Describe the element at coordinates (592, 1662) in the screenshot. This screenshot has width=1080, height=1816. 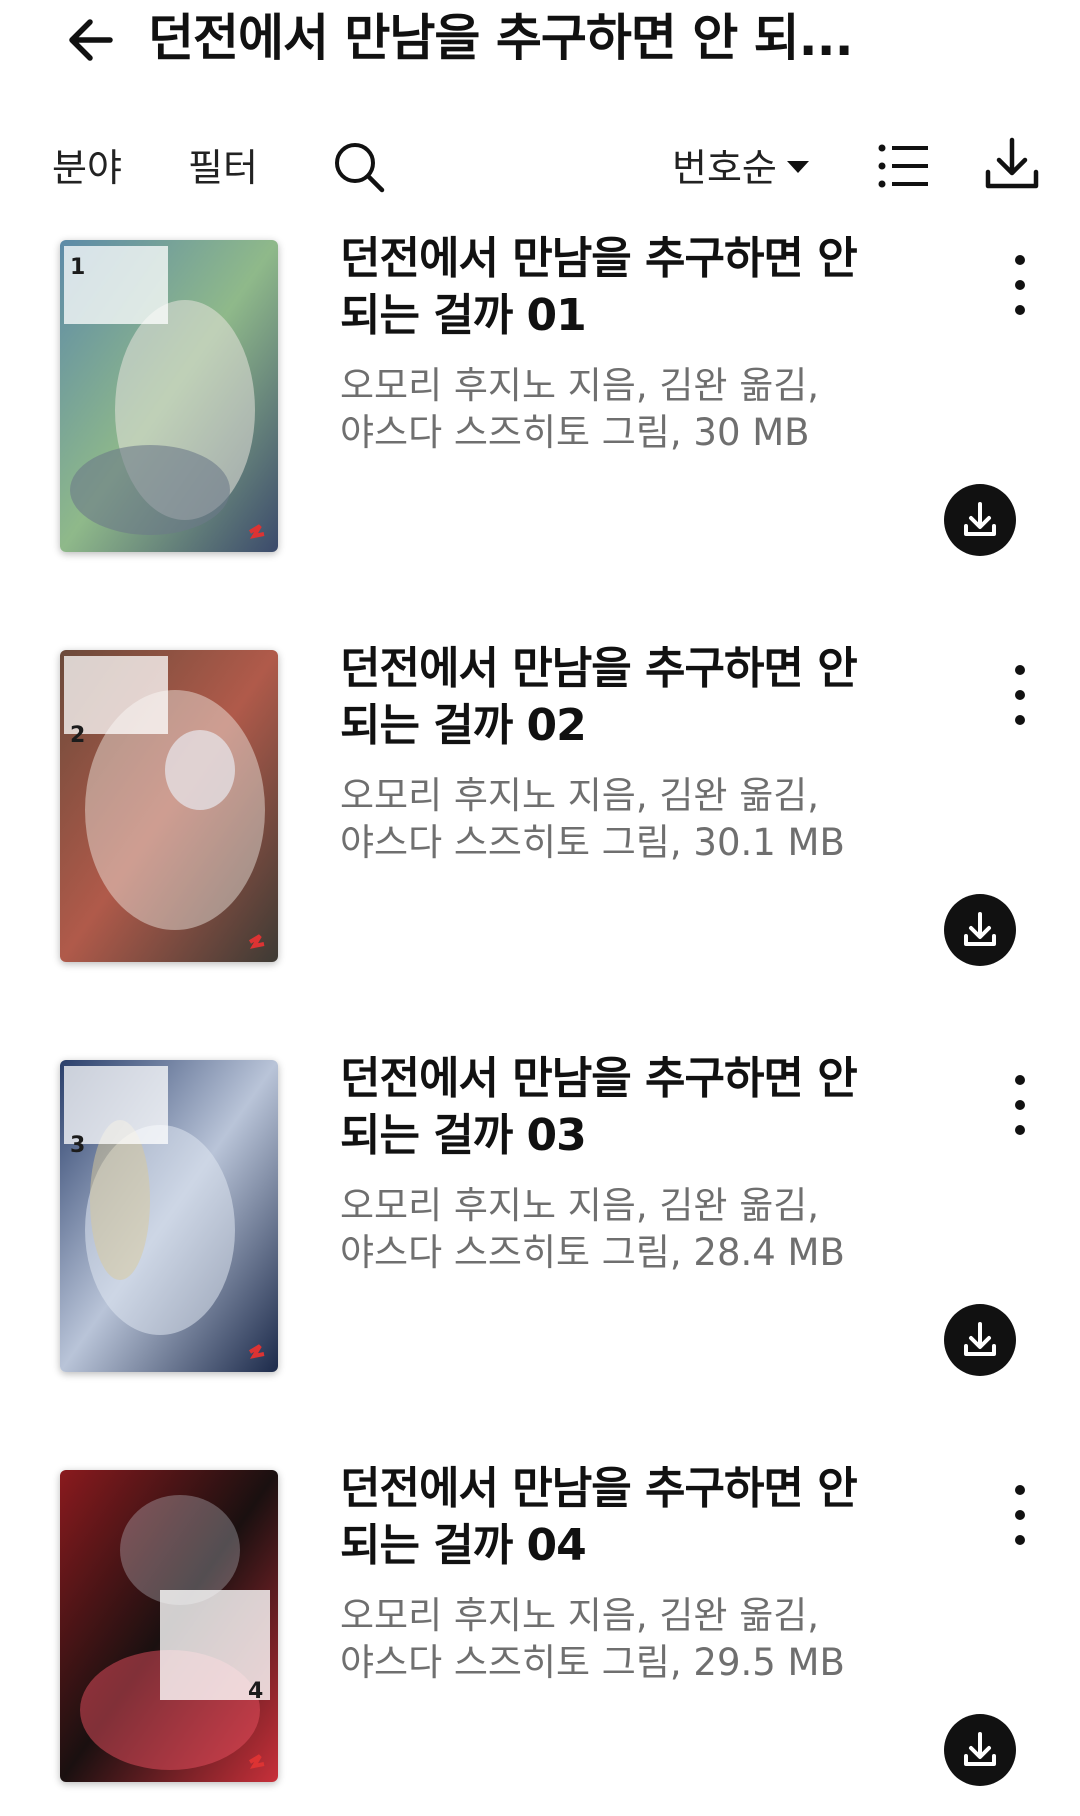
I see `book-illustrator-size: 야스다 스즈히토 그림, 29.5 MB` at that location.